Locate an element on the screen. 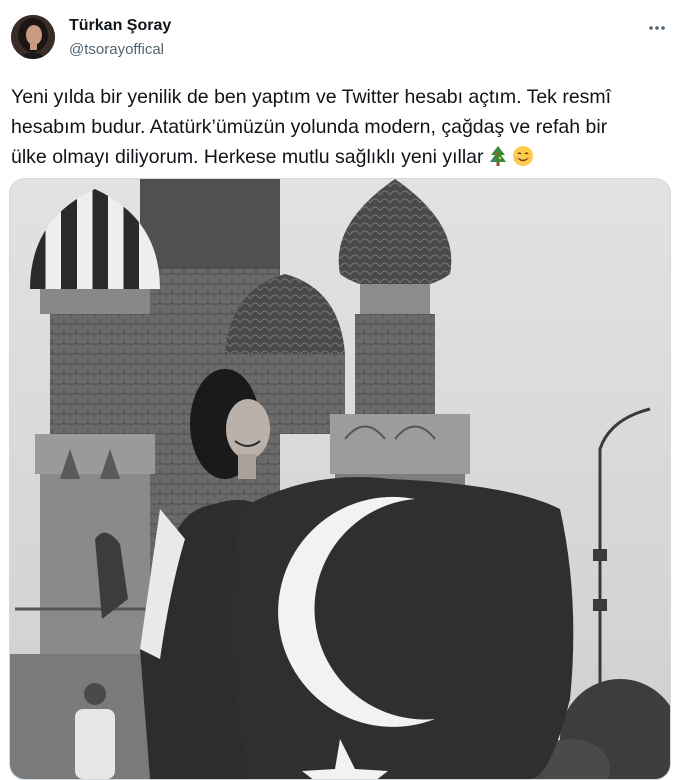 The image size is (687, 780). author-handle: @tsorayoffical is located at coordinates (116, 49).